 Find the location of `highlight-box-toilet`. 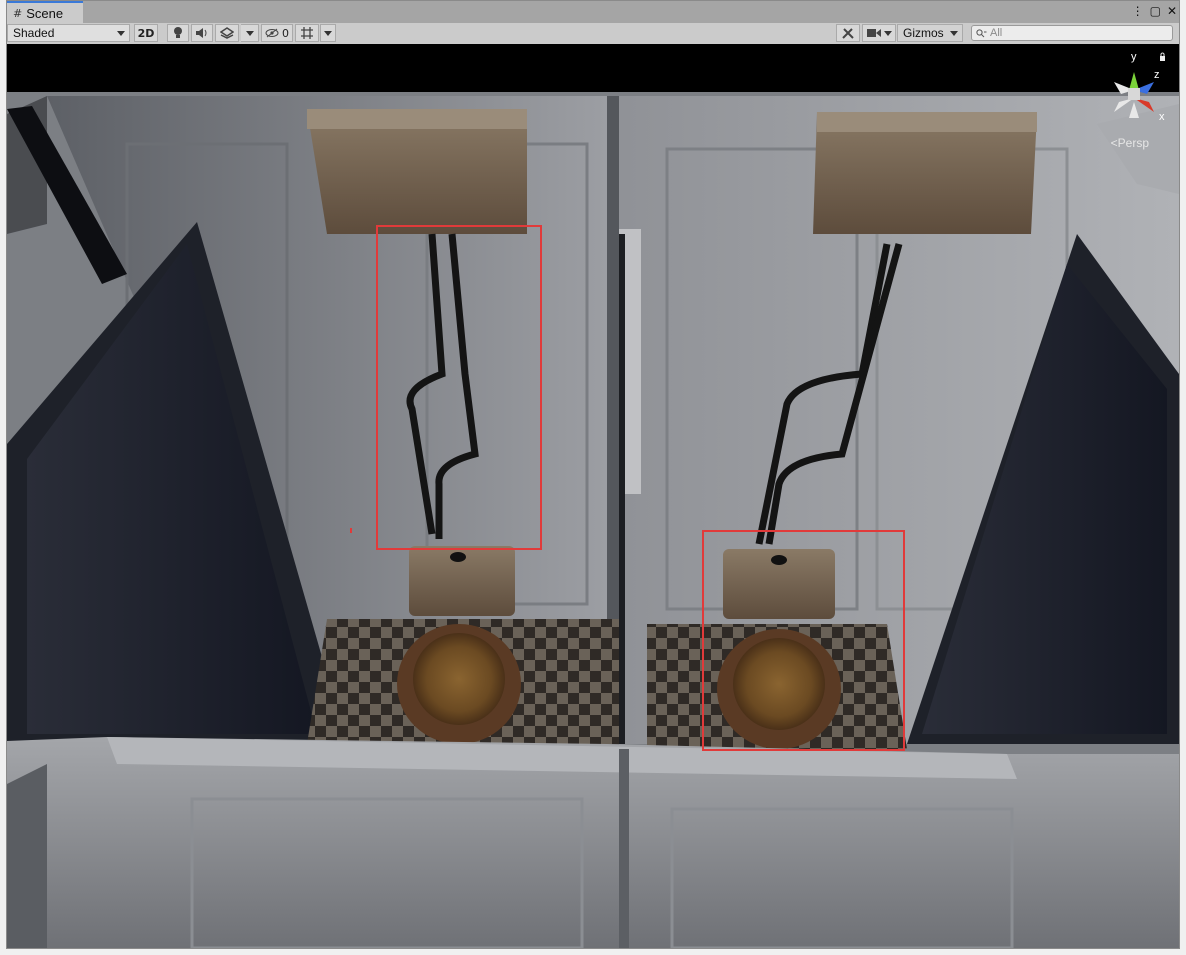

highlight-box-toilet is located at coordinates (803, 640).